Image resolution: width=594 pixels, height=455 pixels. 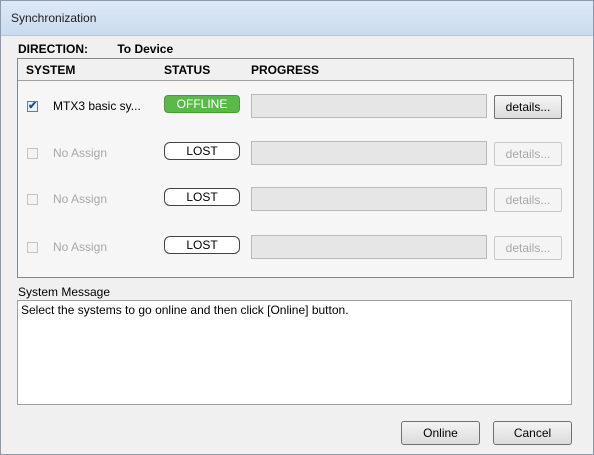 I want to click on direction-label: DIRECTION:, so click(x=53, y=49).